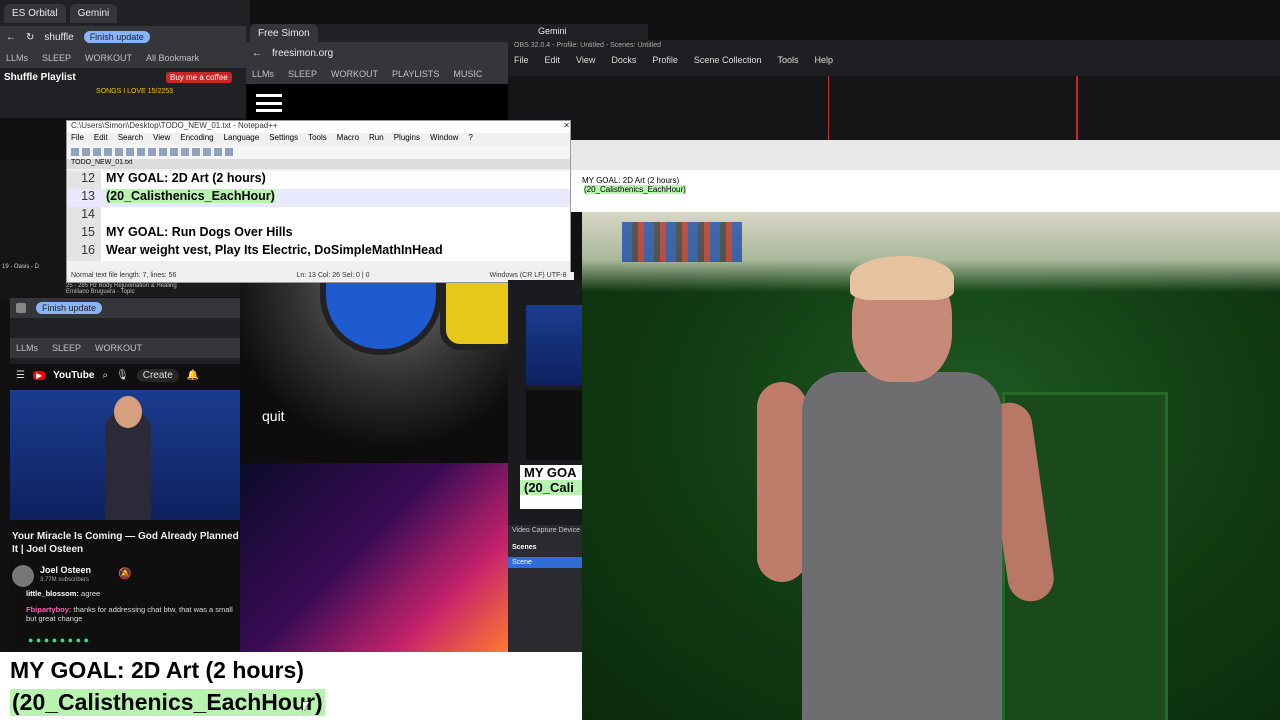 Image resolution: width=1280 pixels, height=720 pixels. I want to click on bookmarks-bar-mid: LLMs SLEEP WORKOUT PLAYLISTS MUSIC, so click(377, 74).